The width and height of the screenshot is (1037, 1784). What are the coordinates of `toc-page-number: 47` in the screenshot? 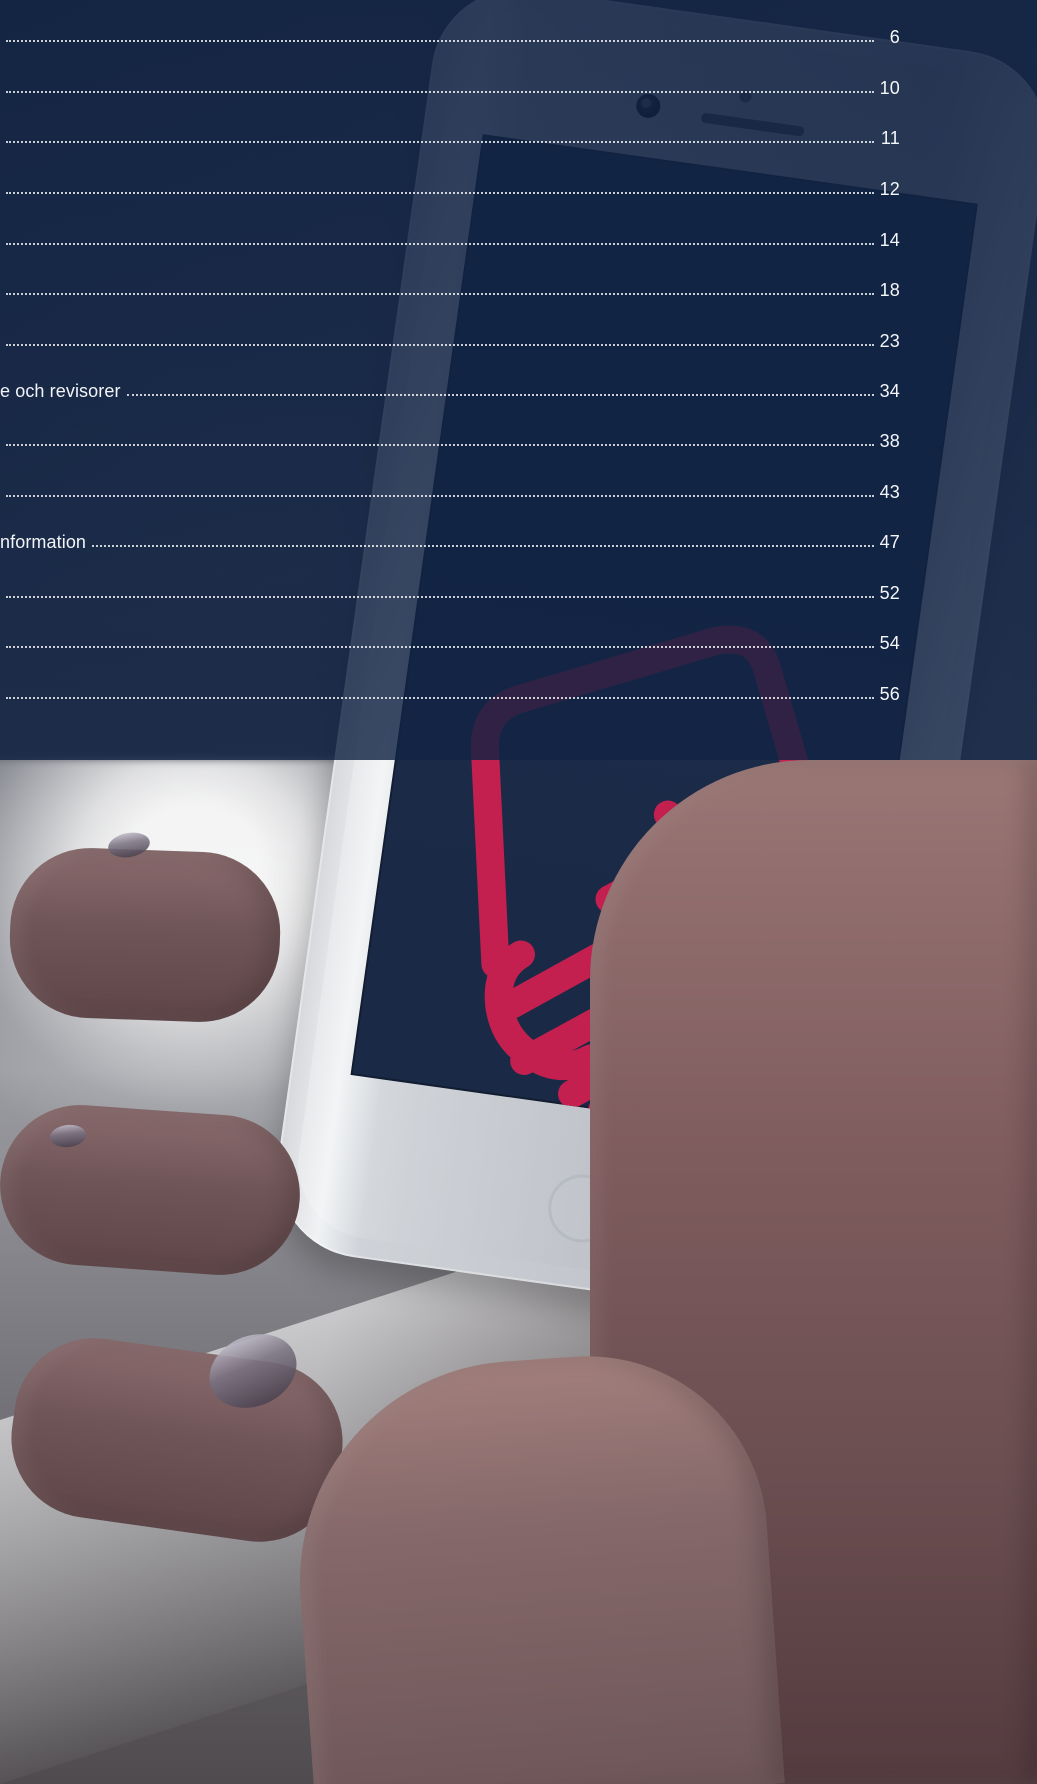 It's located at (889, 542).